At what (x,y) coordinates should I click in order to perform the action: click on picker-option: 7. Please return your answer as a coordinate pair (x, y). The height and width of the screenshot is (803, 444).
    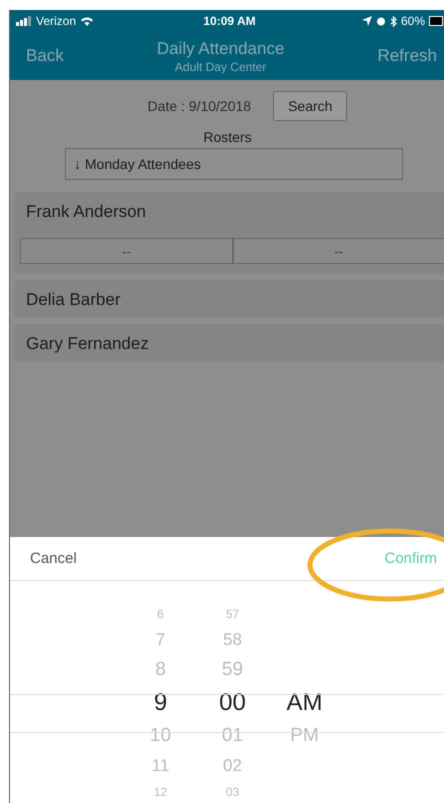
    Looking at the image, I should click on (161, 640).